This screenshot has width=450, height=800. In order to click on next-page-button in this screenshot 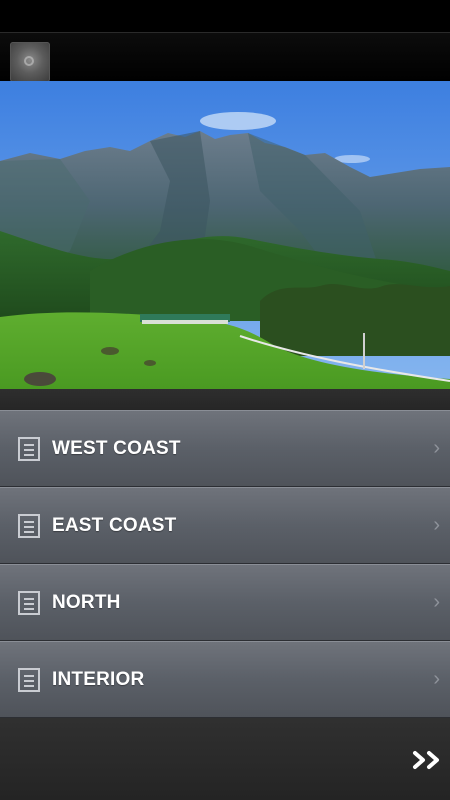, I will do `click(420, 760)`.